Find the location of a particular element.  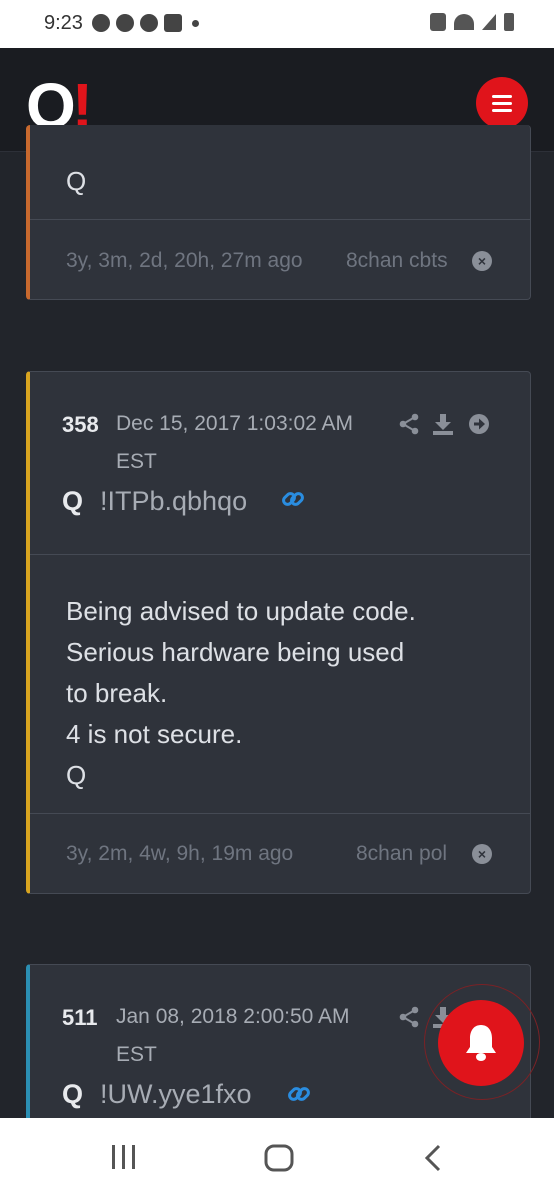

system-nav-bar is located at coordinates (277, 1159).